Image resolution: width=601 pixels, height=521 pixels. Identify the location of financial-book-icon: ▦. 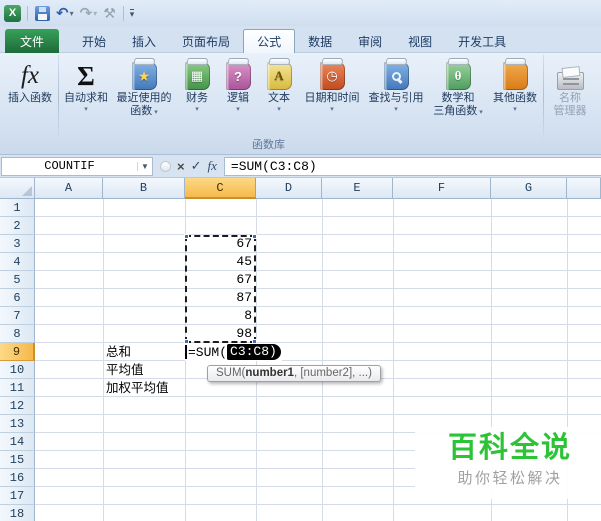
(197, 76).